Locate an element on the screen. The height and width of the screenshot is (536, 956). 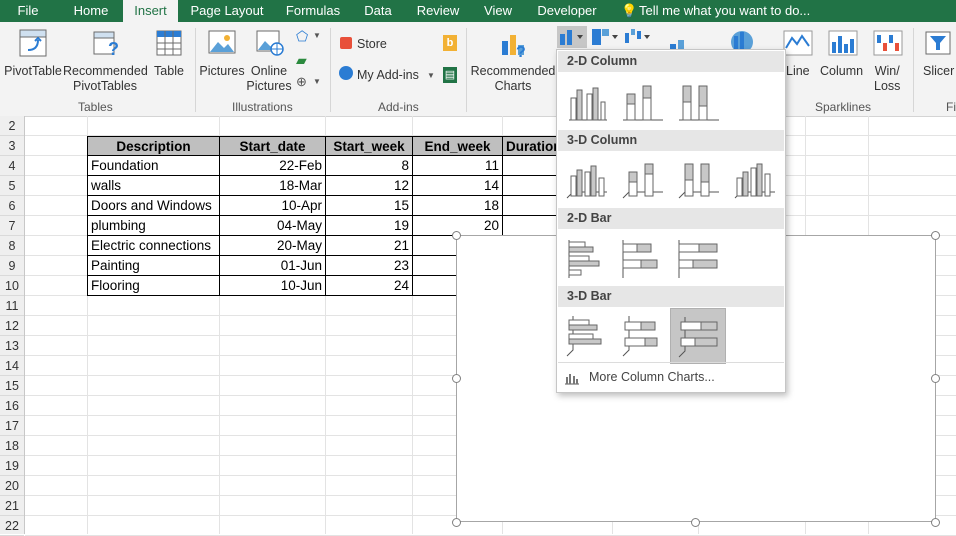
table-cell: 24 is located at coordinates (369, 286).